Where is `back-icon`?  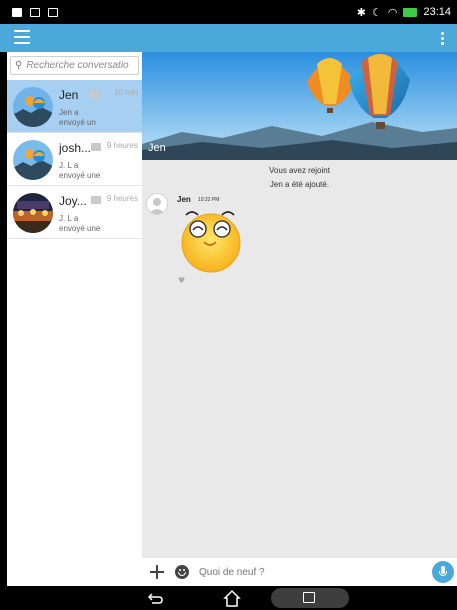 back-icon is located at coordinates (156, 598).